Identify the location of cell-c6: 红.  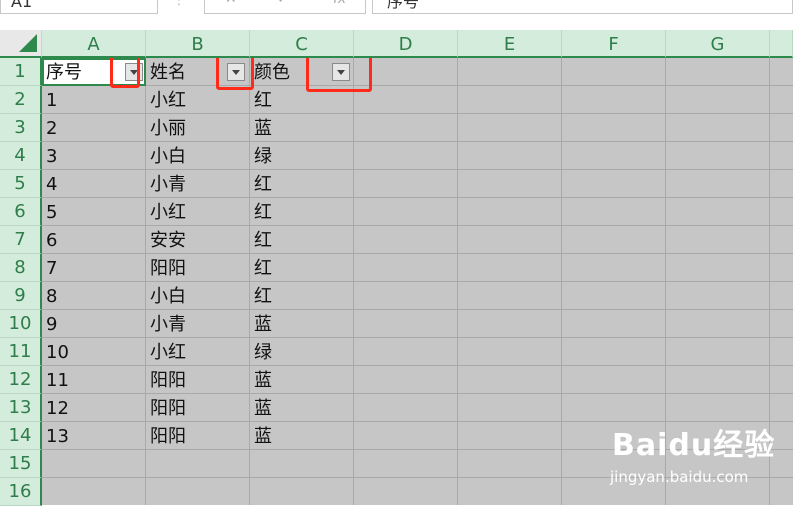
(300, 212).